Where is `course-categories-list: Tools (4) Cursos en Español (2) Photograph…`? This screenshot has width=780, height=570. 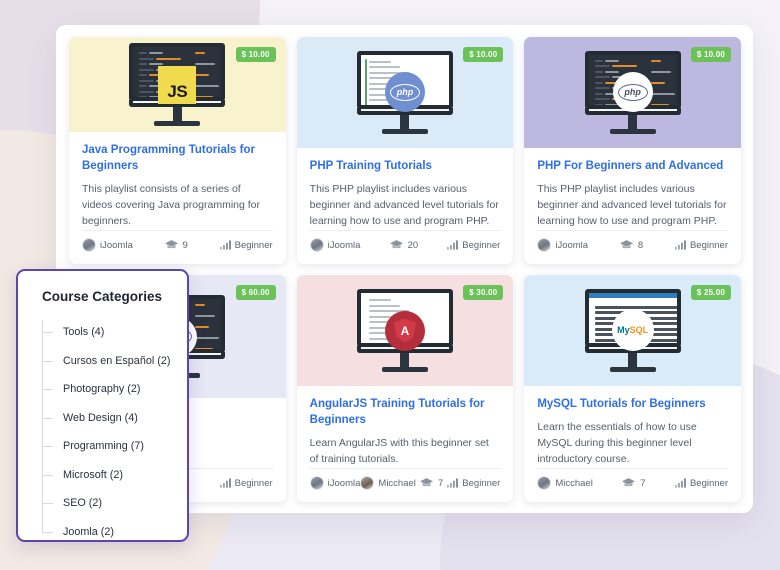
course-categories-list: Tools (4) Cursos en Español (2) Photograph… is located at coordinates (102, 432).